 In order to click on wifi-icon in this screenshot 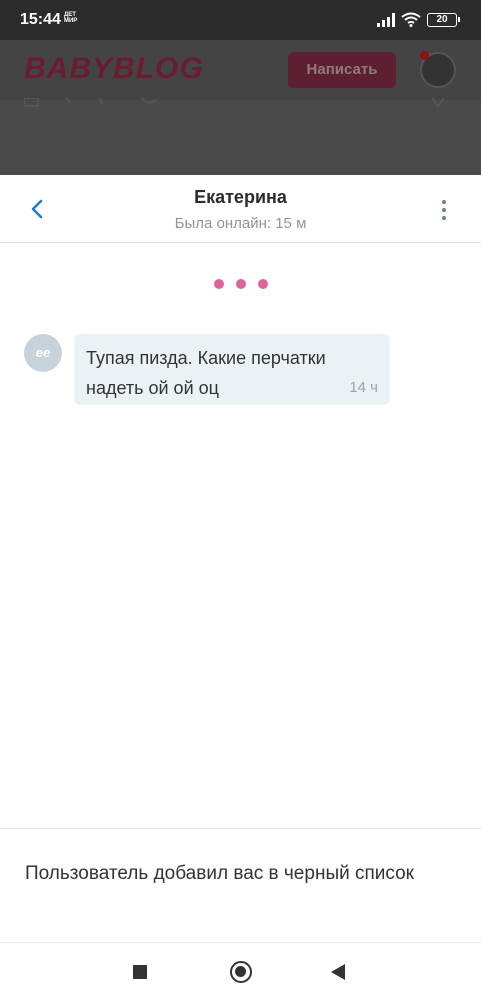, I will do `click(411, 19)`.